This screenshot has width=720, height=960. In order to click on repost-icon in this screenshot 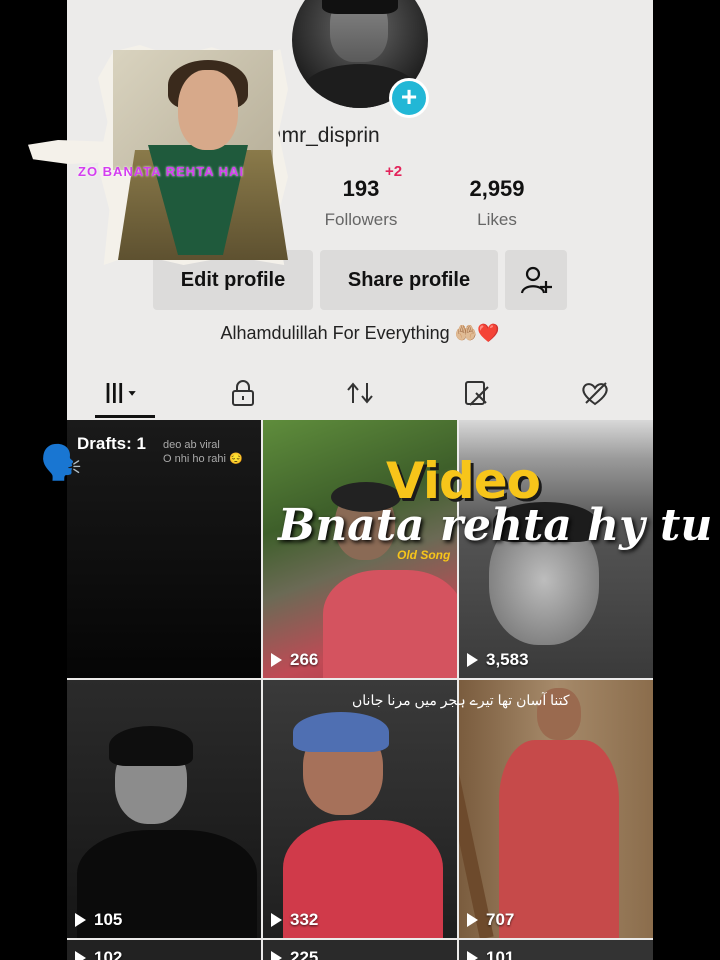, I will do `click(360, 393)`.